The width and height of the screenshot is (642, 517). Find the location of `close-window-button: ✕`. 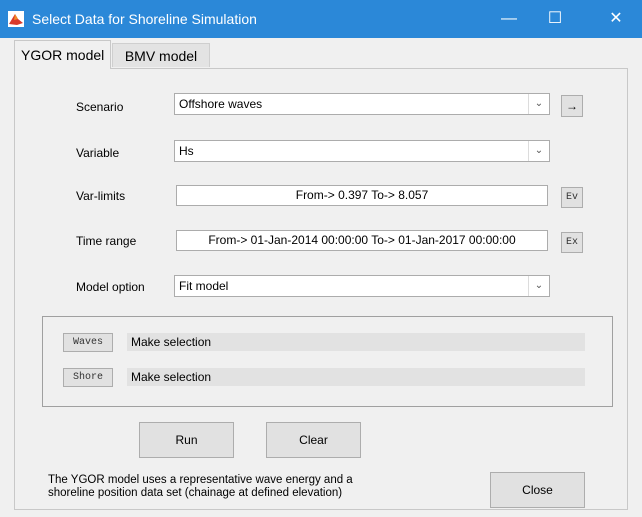

close-window-button: ✕ is located at coordinates (616, 19).